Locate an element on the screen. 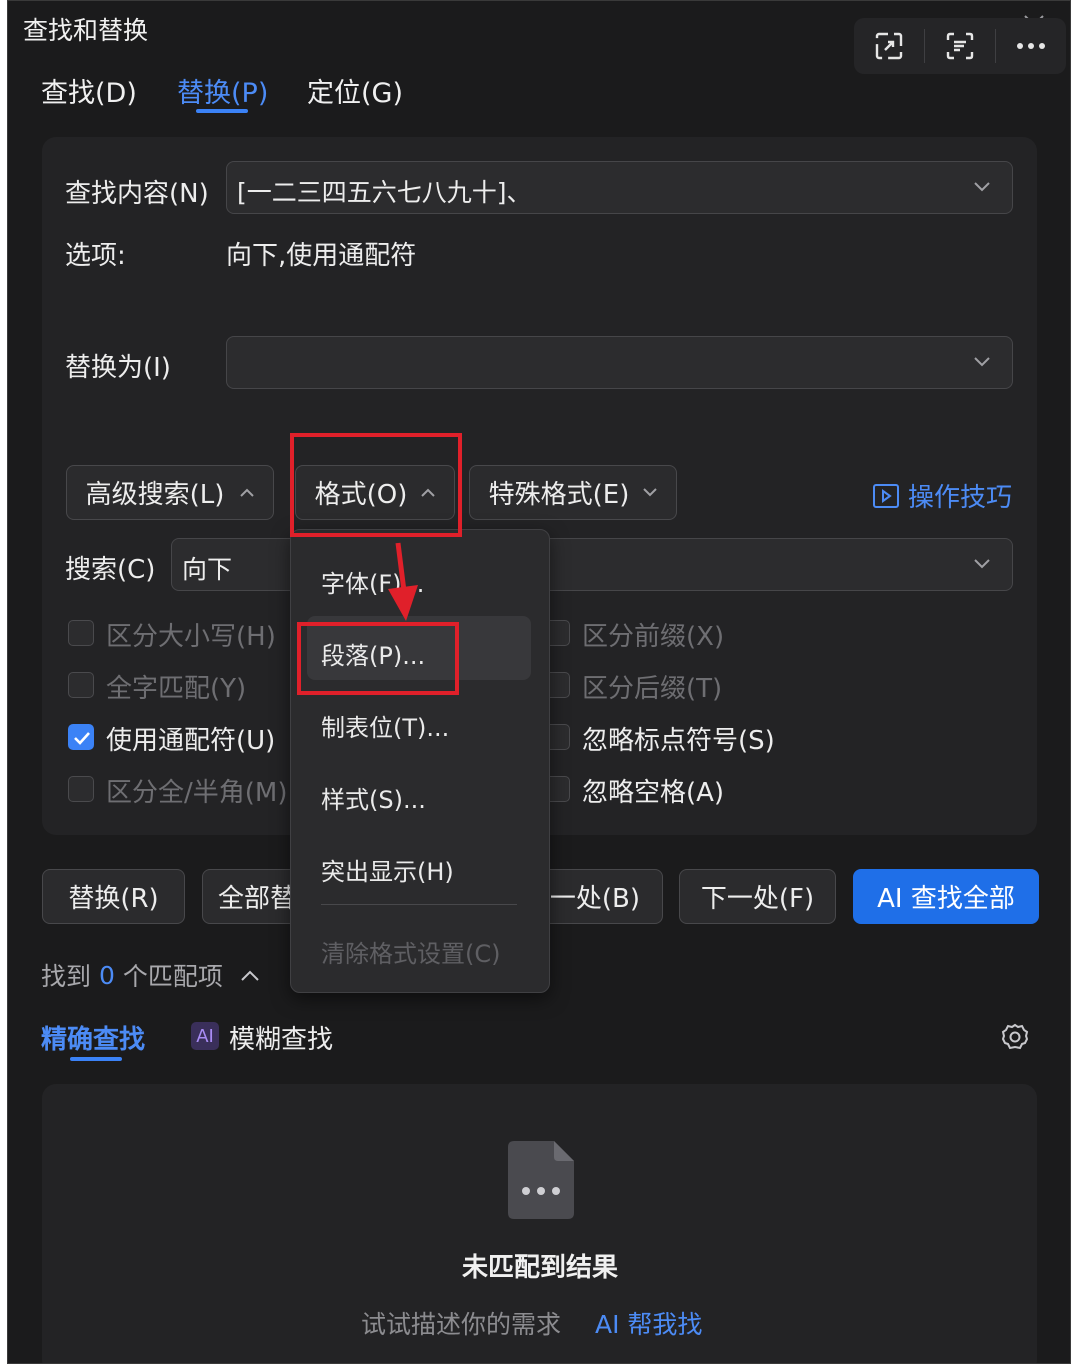 This screenshot has width=1078, height=1368. annotation-arrow-icon is located at coordinates (403, 581).